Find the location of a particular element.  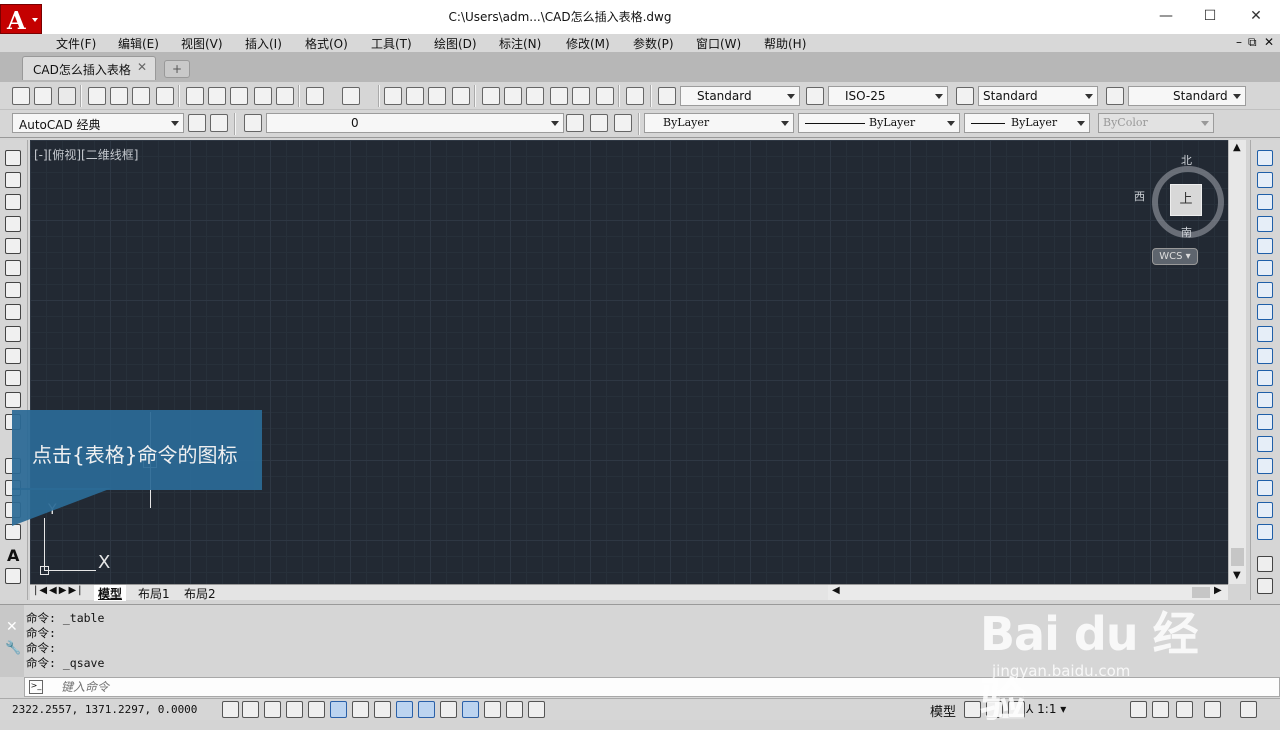

insert-block-icon is located at coordinates (13, 400).